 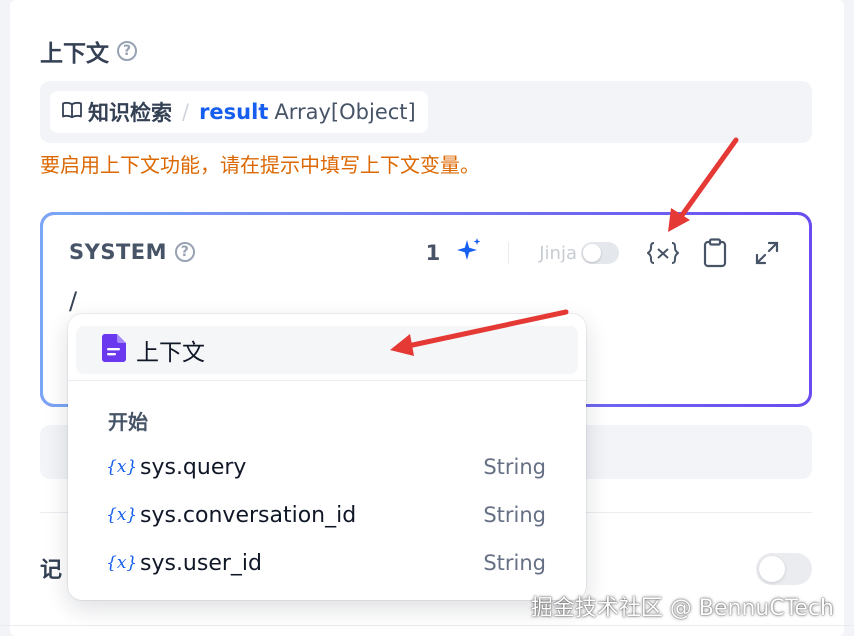 What do you see at coordinates (72, 112) in the screenshot?
I see `book-icon` at bounding box center [72, 112].